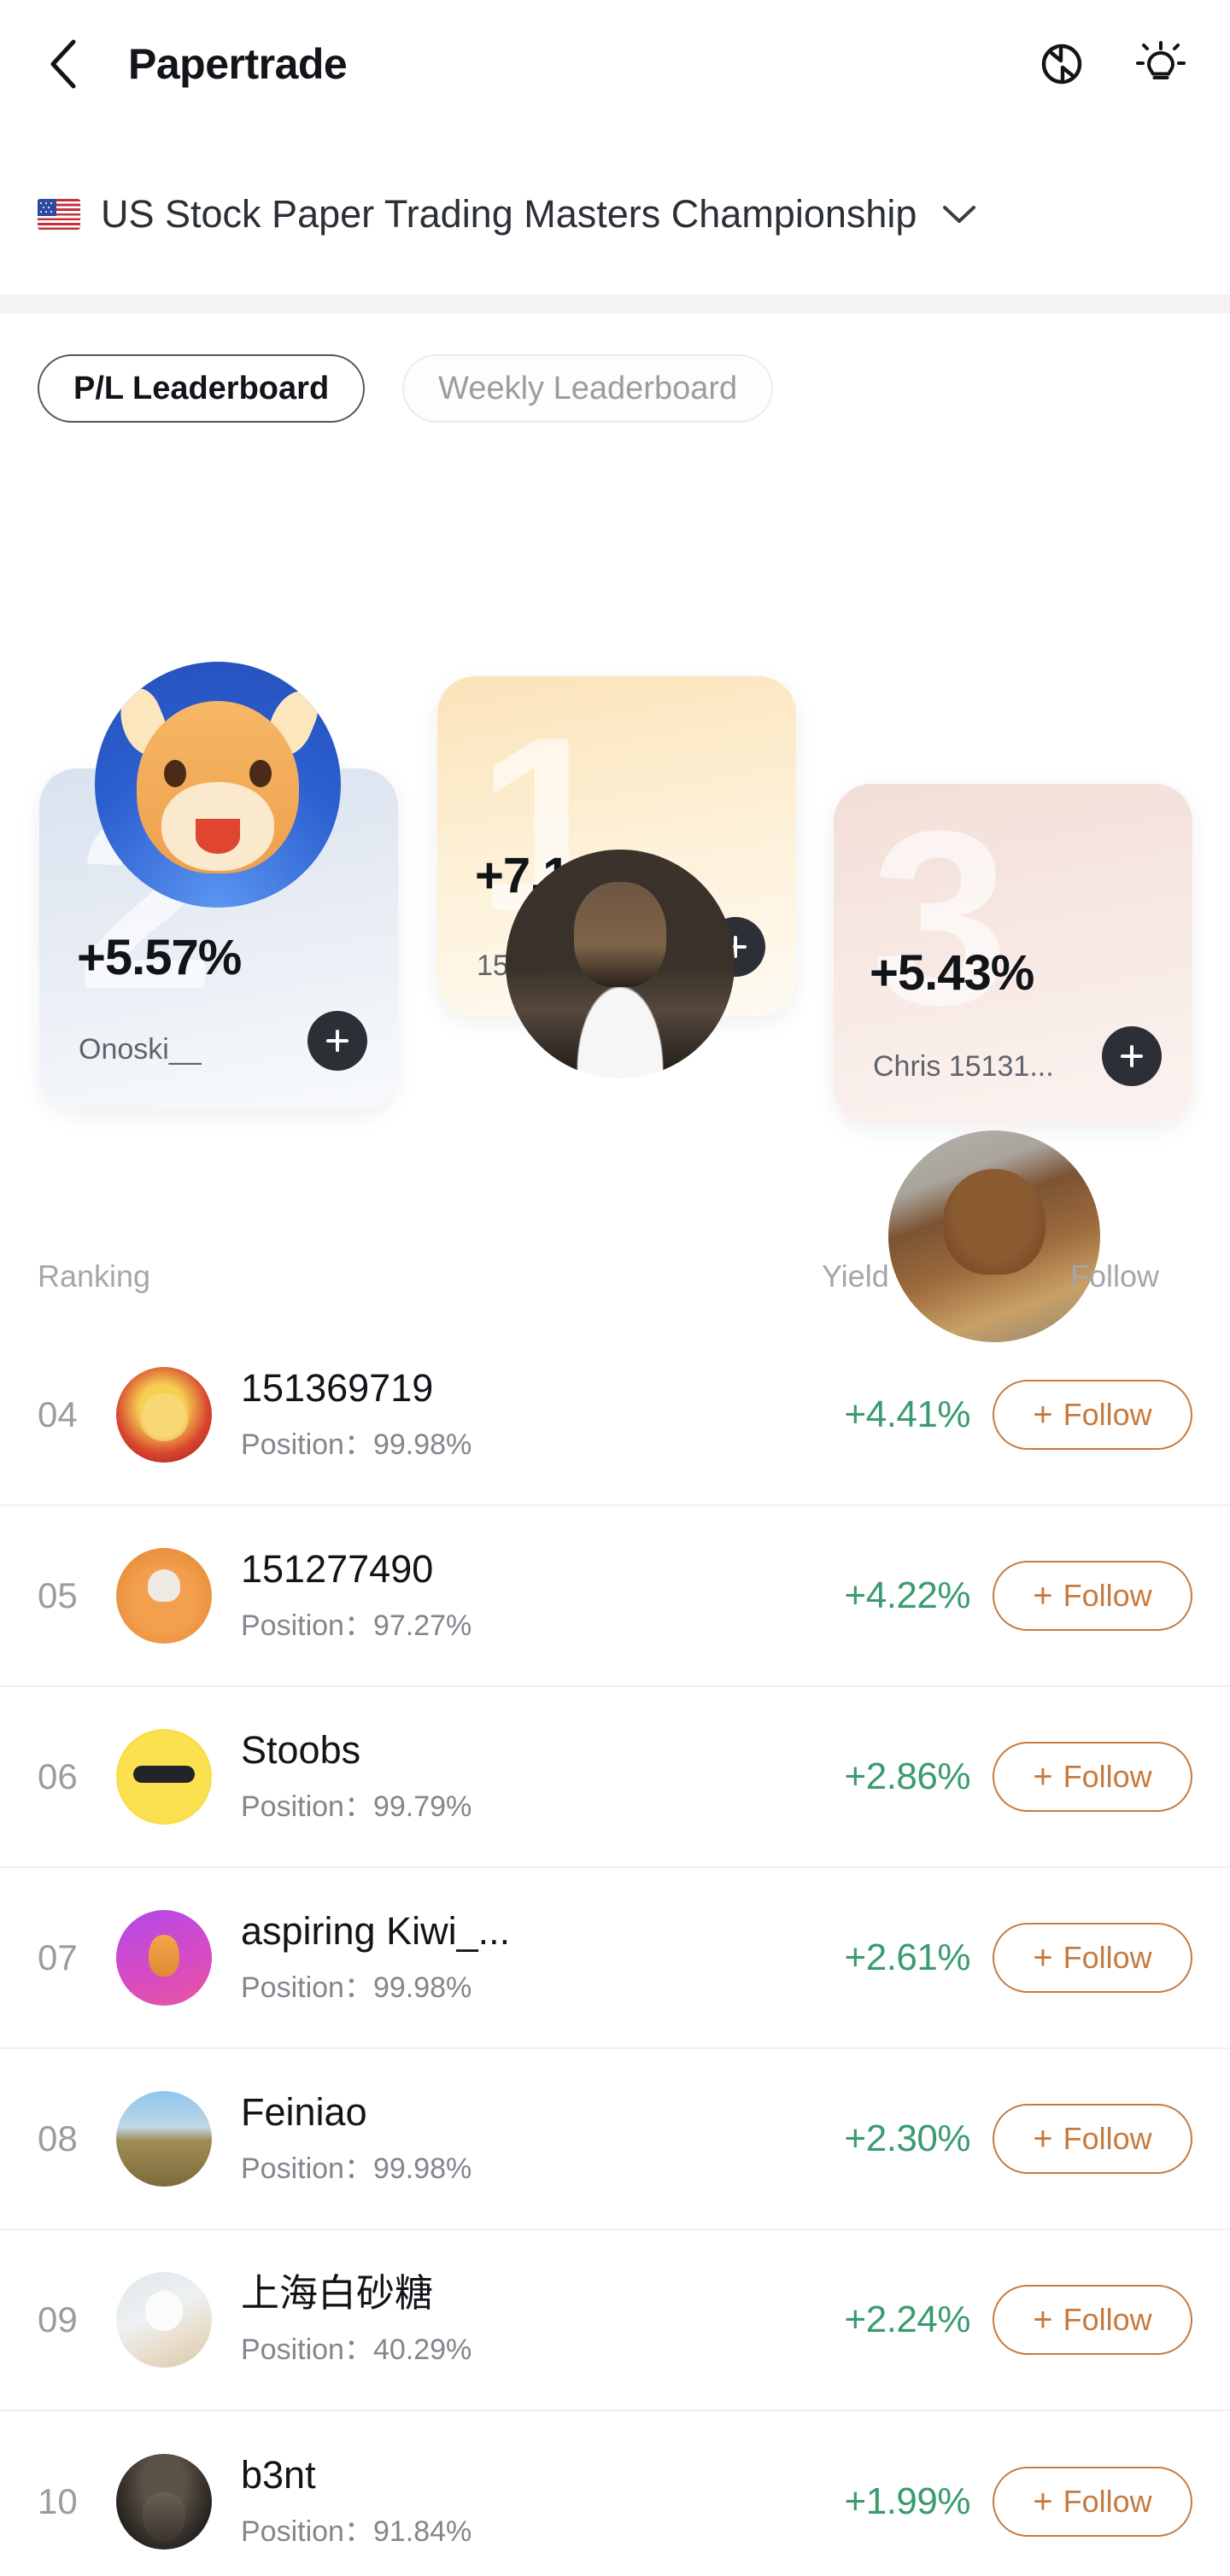 The image size is (1230, 2576). I want to click on chevron-down-icon, so click(959, 214).